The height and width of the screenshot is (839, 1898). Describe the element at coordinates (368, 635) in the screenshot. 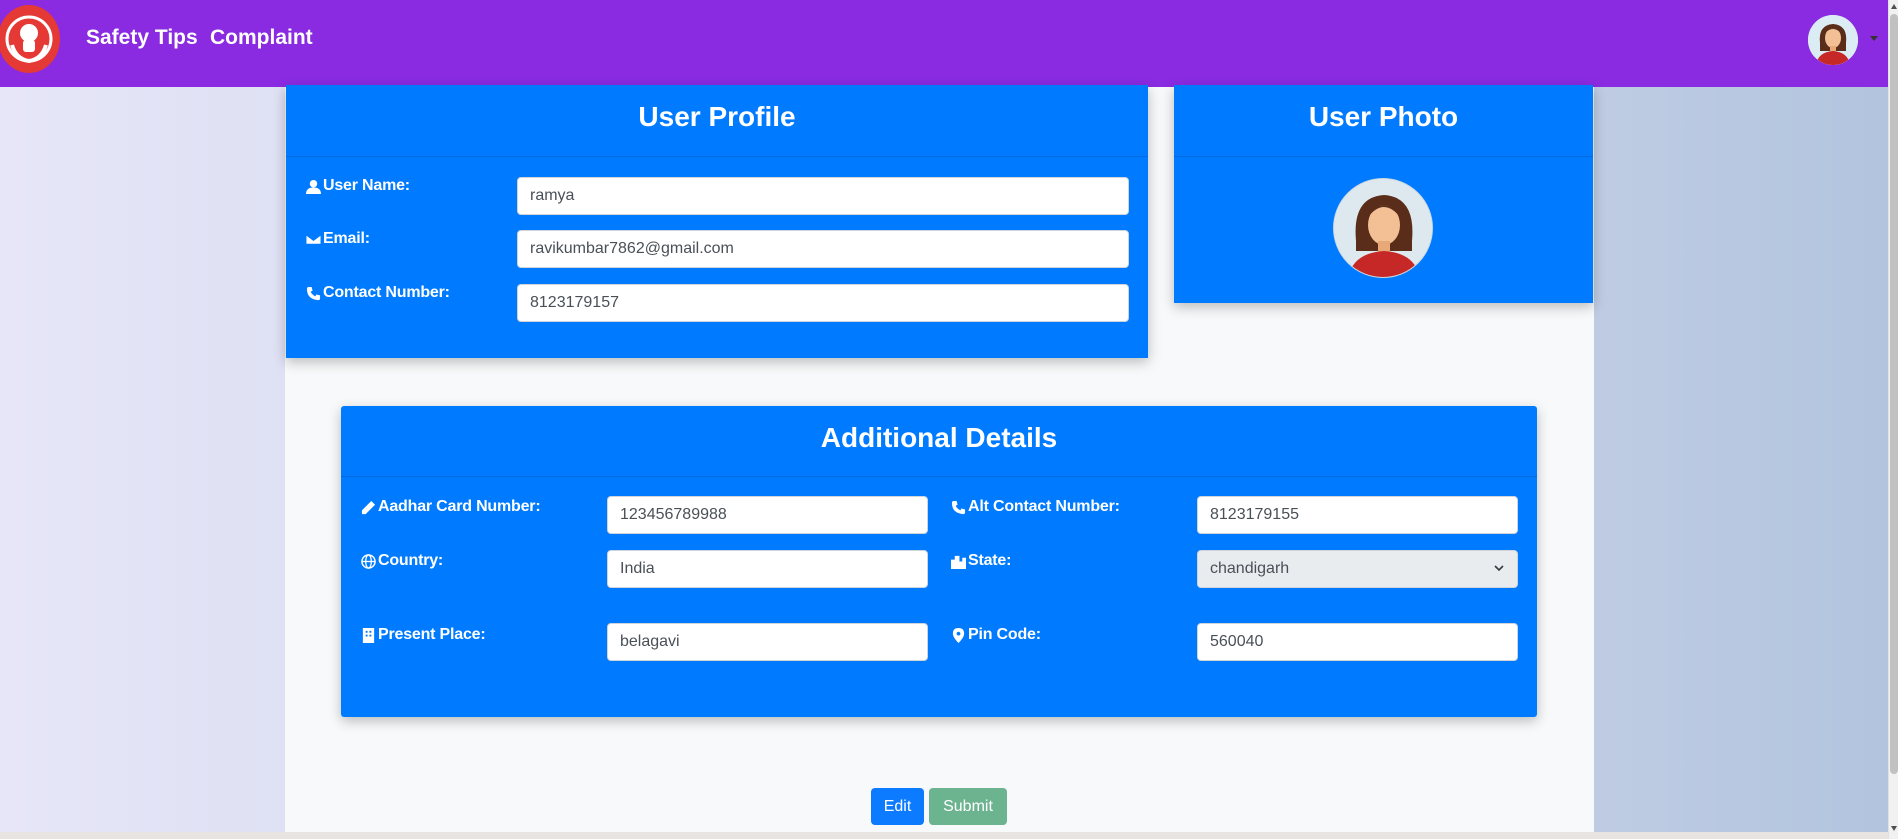

I see `building-icon` at that location.